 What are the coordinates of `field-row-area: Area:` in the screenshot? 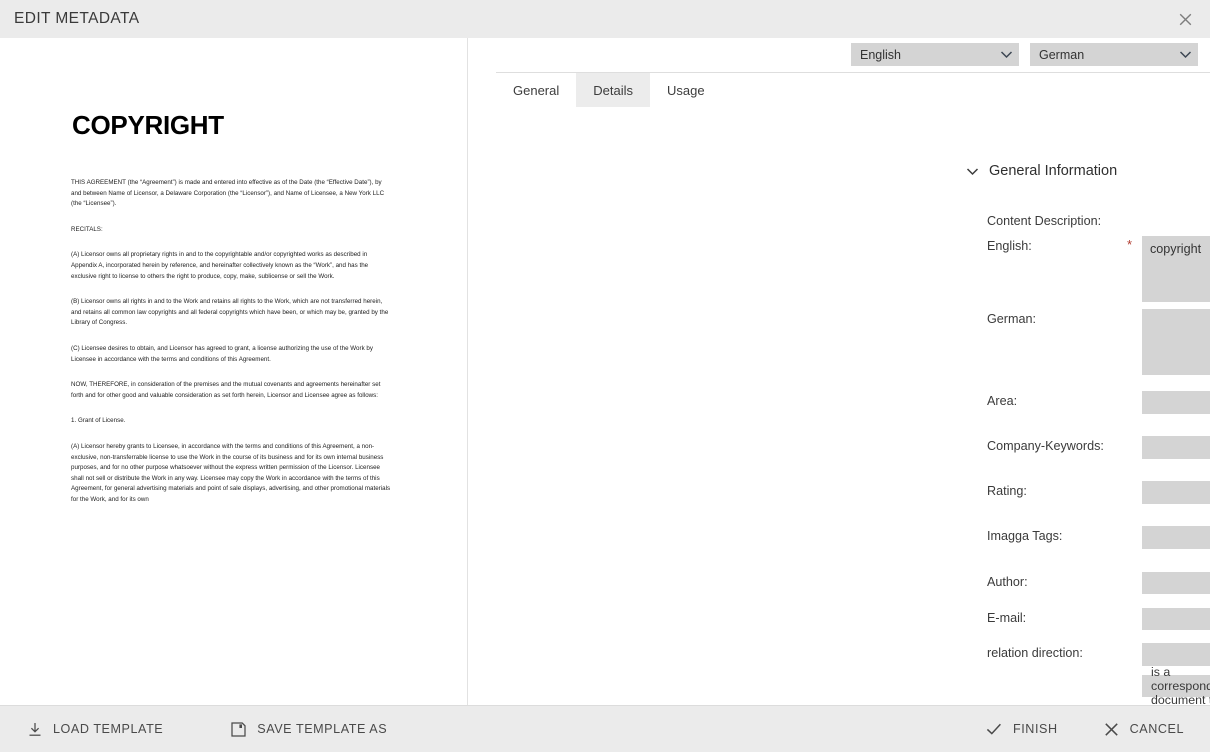 It's located at (1098, 402).